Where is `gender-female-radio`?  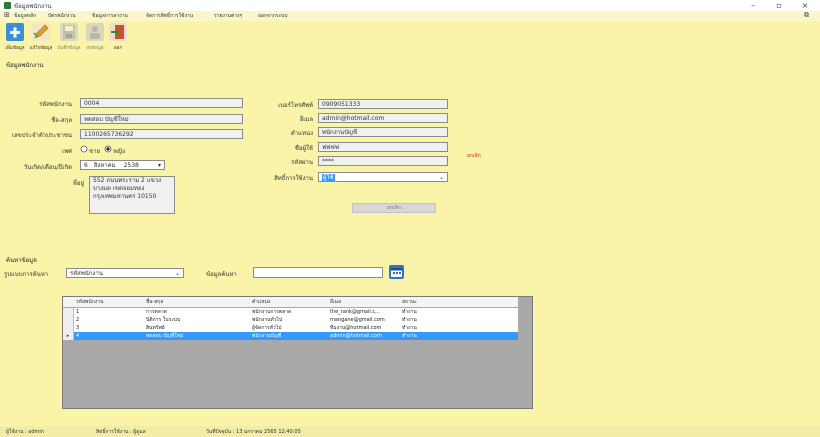
gender-female-radio is located at coordinates (108, 149).